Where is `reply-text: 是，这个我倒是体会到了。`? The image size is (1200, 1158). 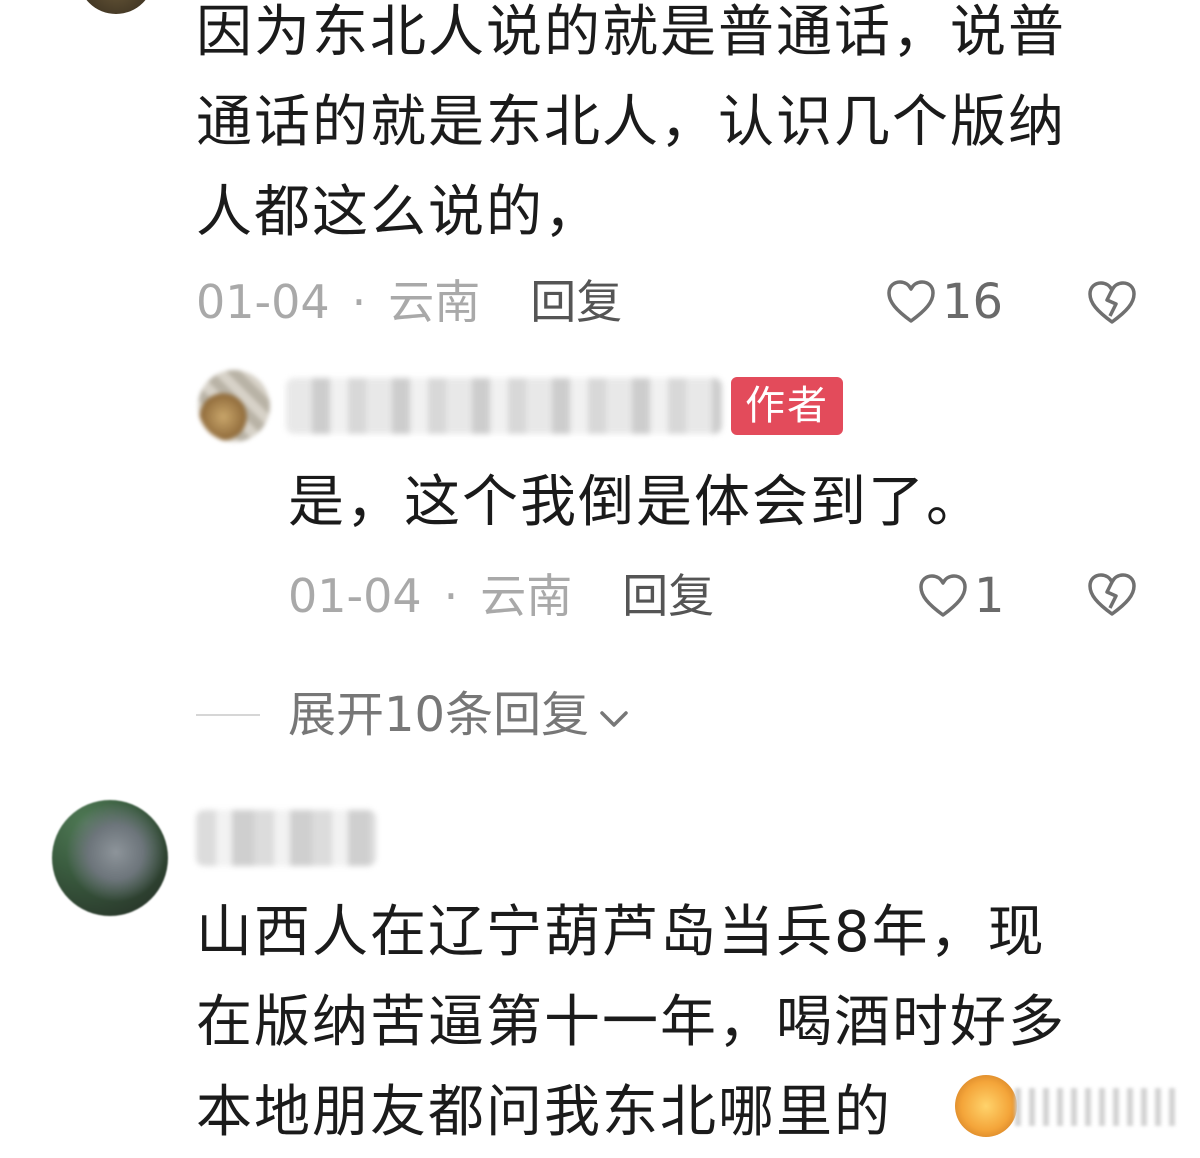 reply-text: 是，这个我倒是体会到了。 is located at coordinates (636, 502).